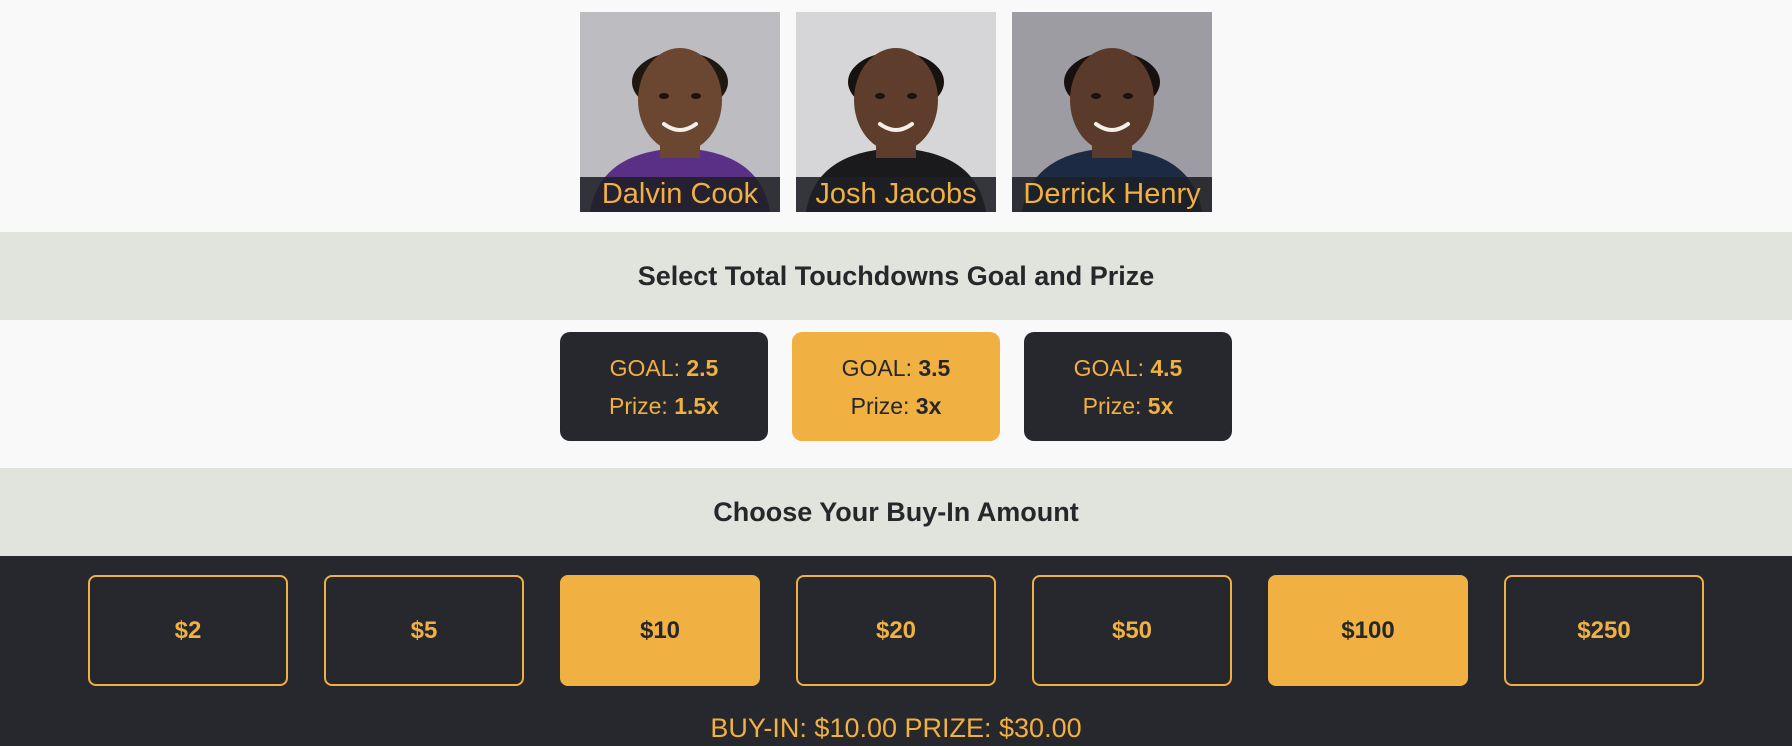  What do you see at coordinates (1132, 630) in the screenshot?
I see `buyin-50-button: $50` at bounding box center [1132, 630].